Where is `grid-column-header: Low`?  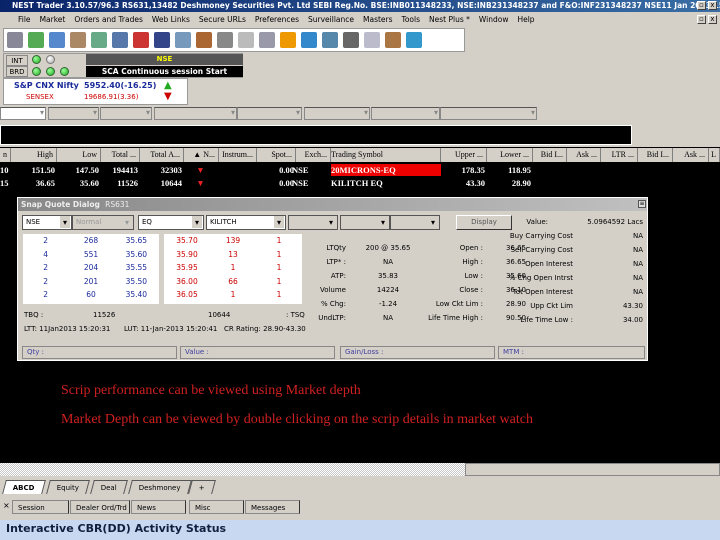 grid-column-header: Low is located at coordinates (79, 155).